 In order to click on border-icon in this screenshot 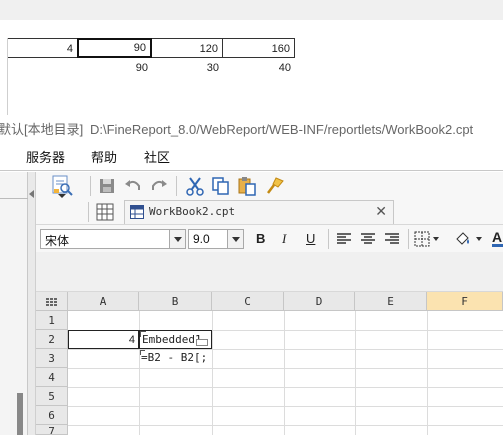, I will do `click(422, 239)`.